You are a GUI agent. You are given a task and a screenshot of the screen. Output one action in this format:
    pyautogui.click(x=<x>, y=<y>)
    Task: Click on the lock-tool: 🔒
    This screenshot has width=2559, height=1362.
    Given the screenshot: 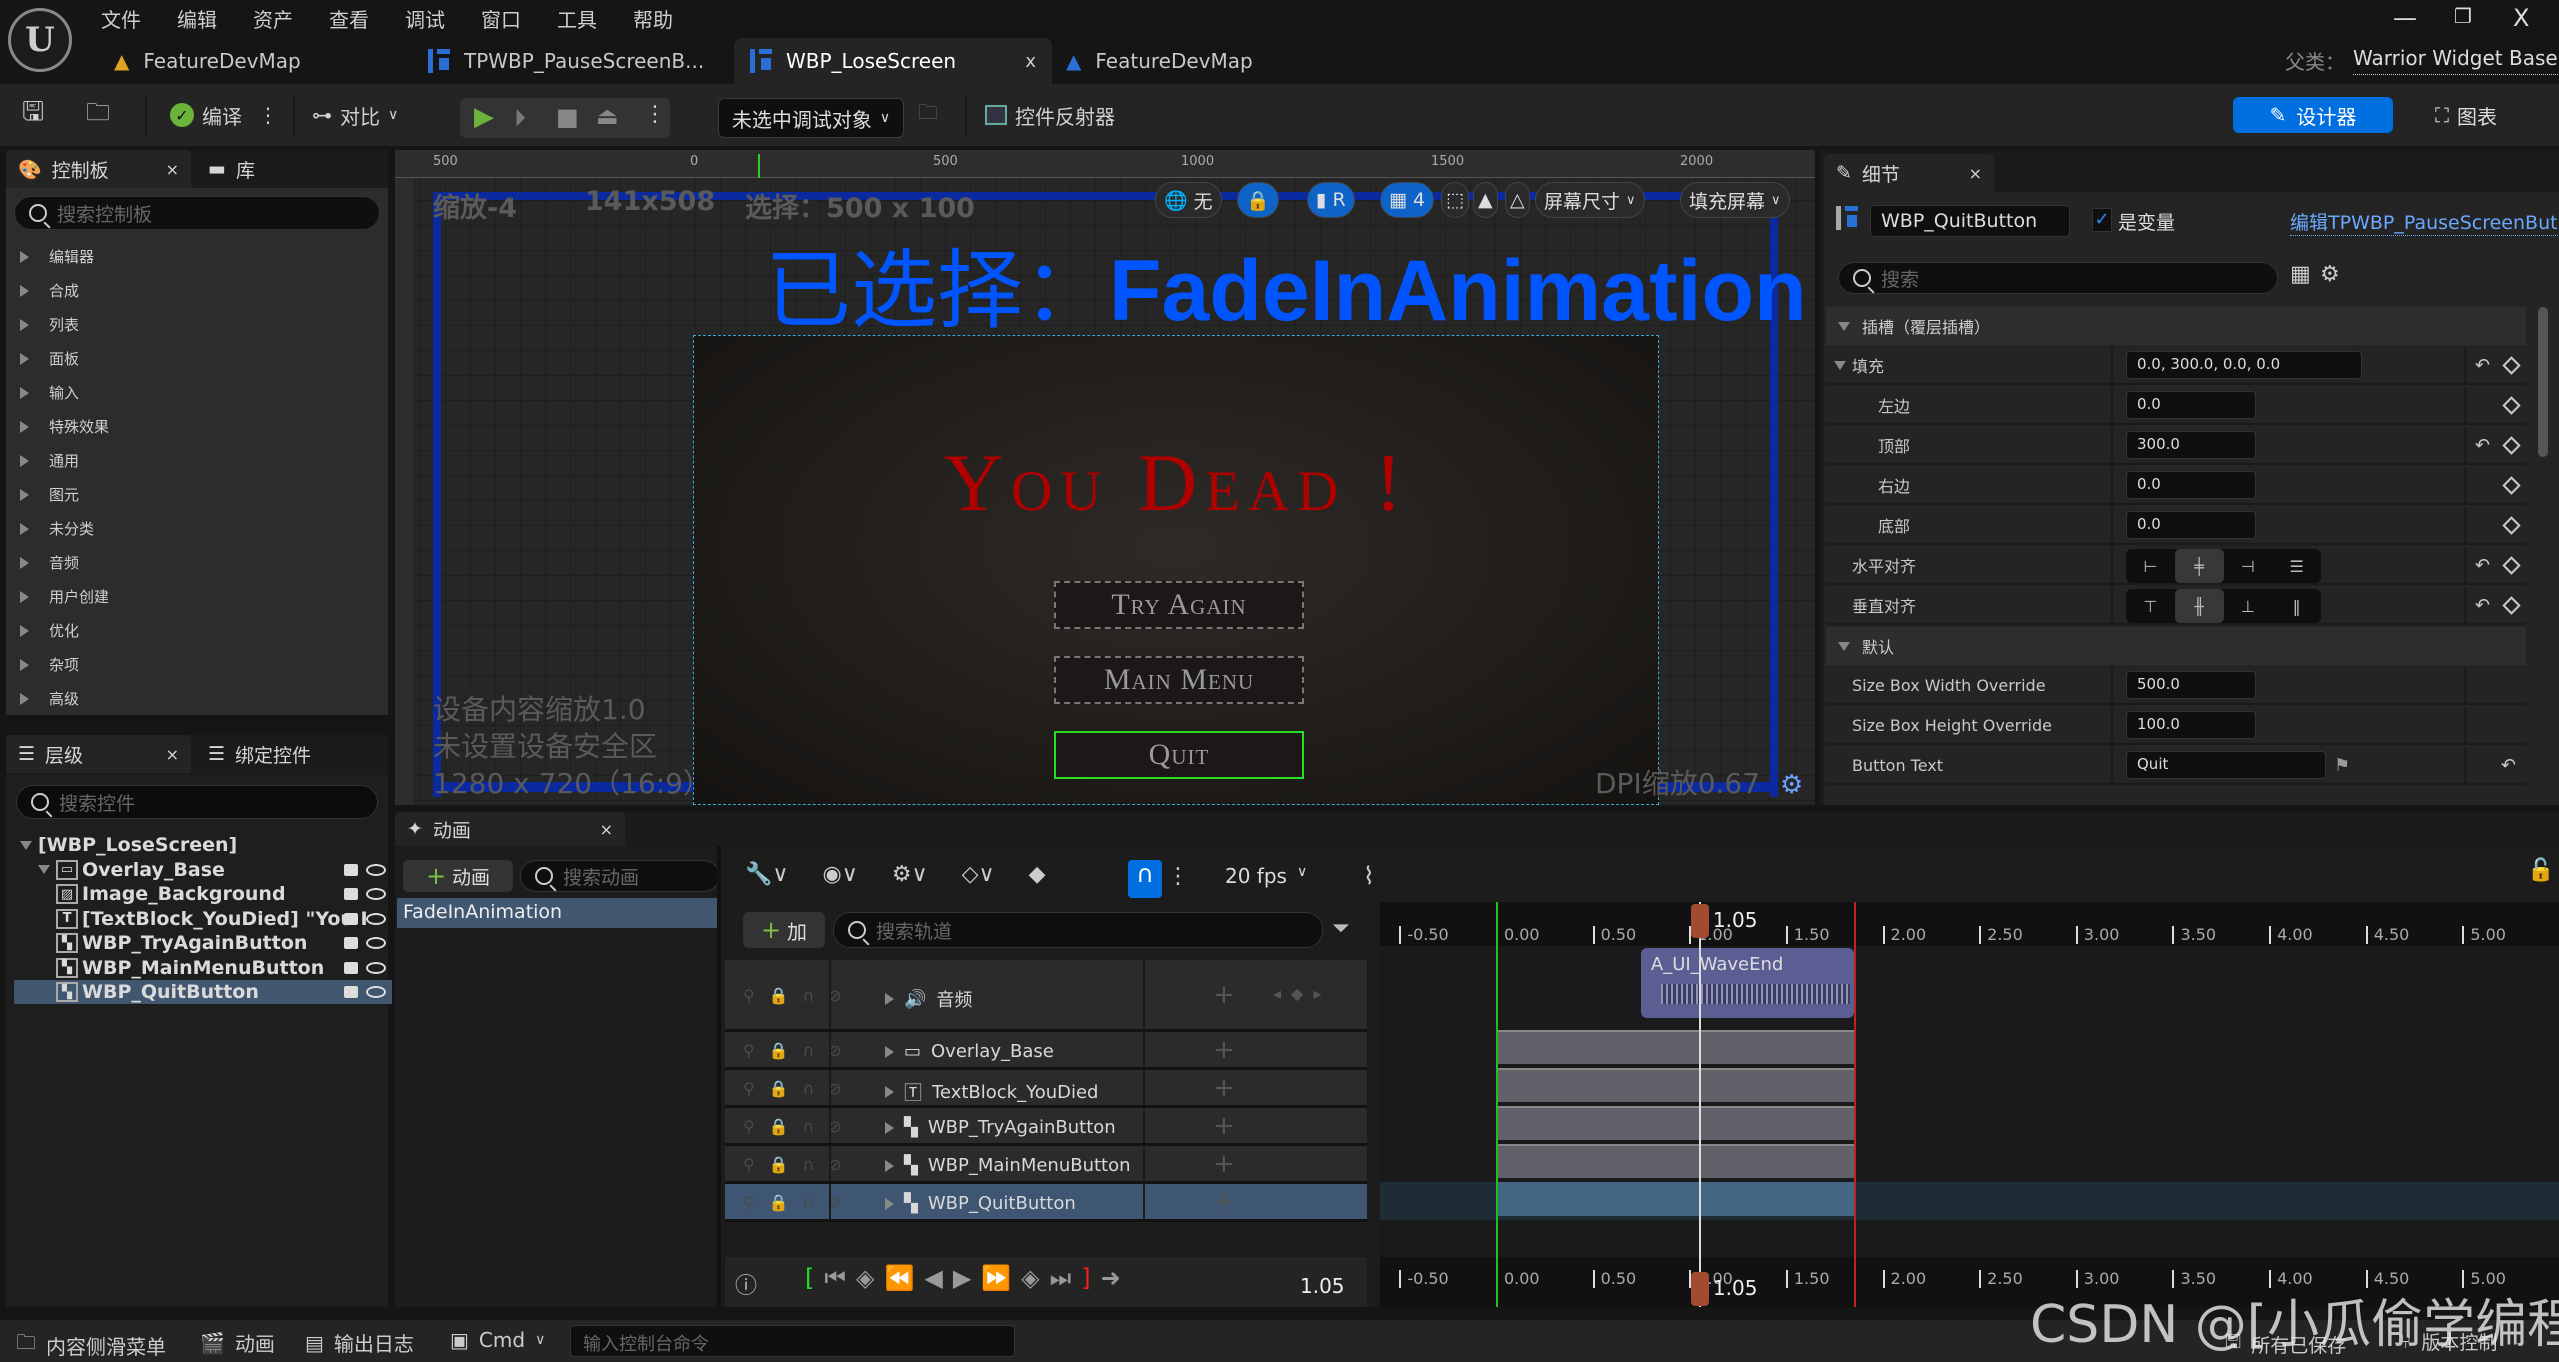 What is the action you would take?
    pyautogui.click(x=1258, y=200)
    